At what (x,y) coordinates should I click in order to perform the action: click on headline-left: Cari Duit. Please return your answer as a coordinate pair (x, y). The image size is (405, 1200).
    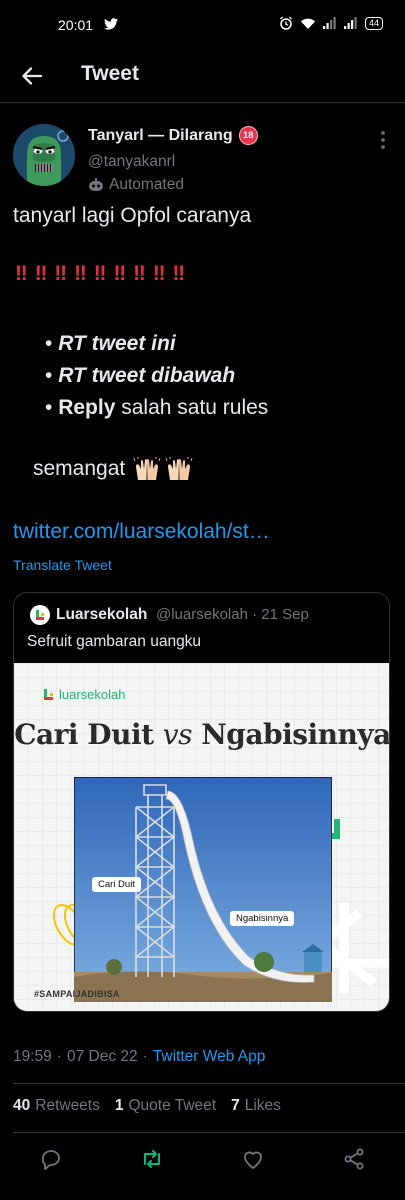
    Looking at the image, I should click on (84, 734).